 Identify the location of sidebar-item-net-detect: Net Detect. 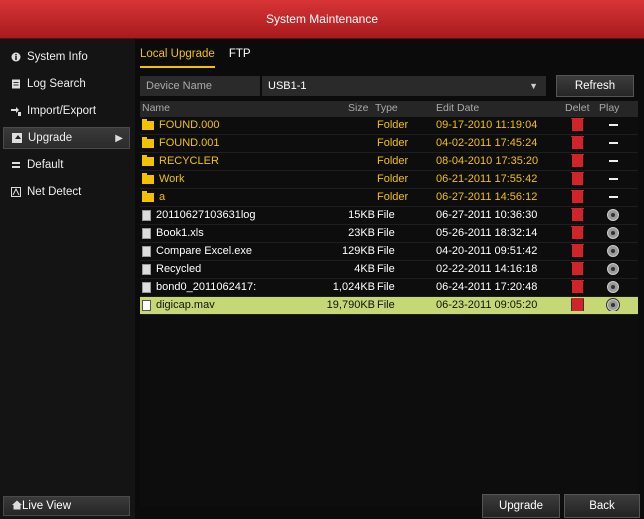
(66, 192).